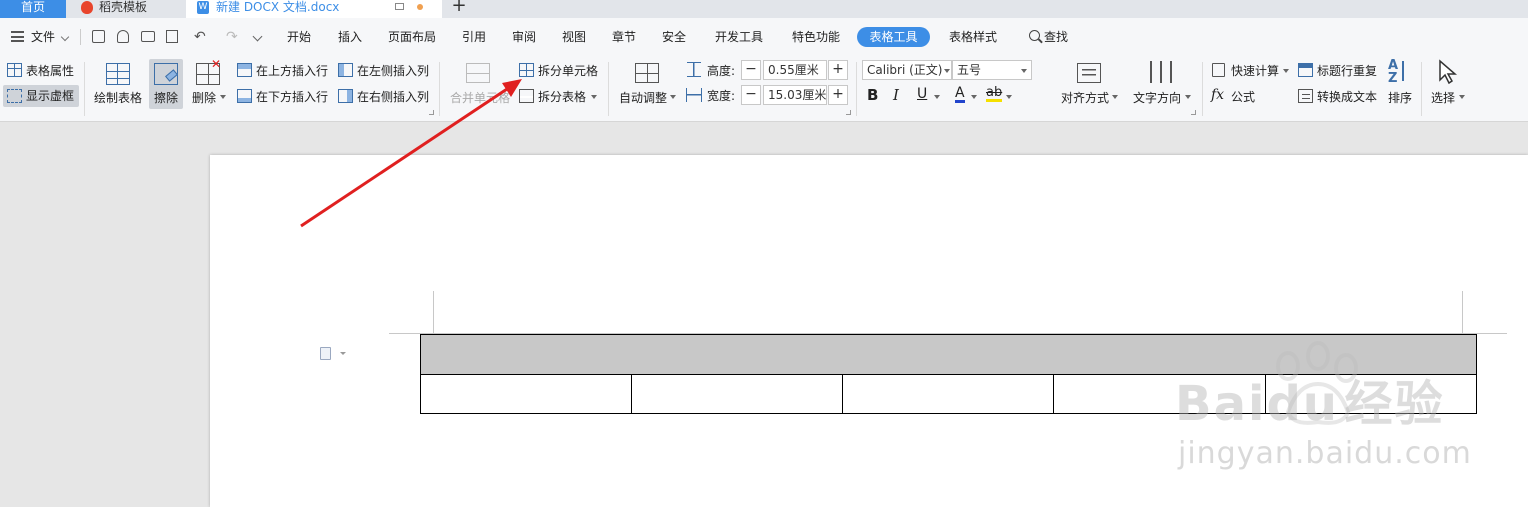  I want to click on print-preview-icon, so click(172, 36).